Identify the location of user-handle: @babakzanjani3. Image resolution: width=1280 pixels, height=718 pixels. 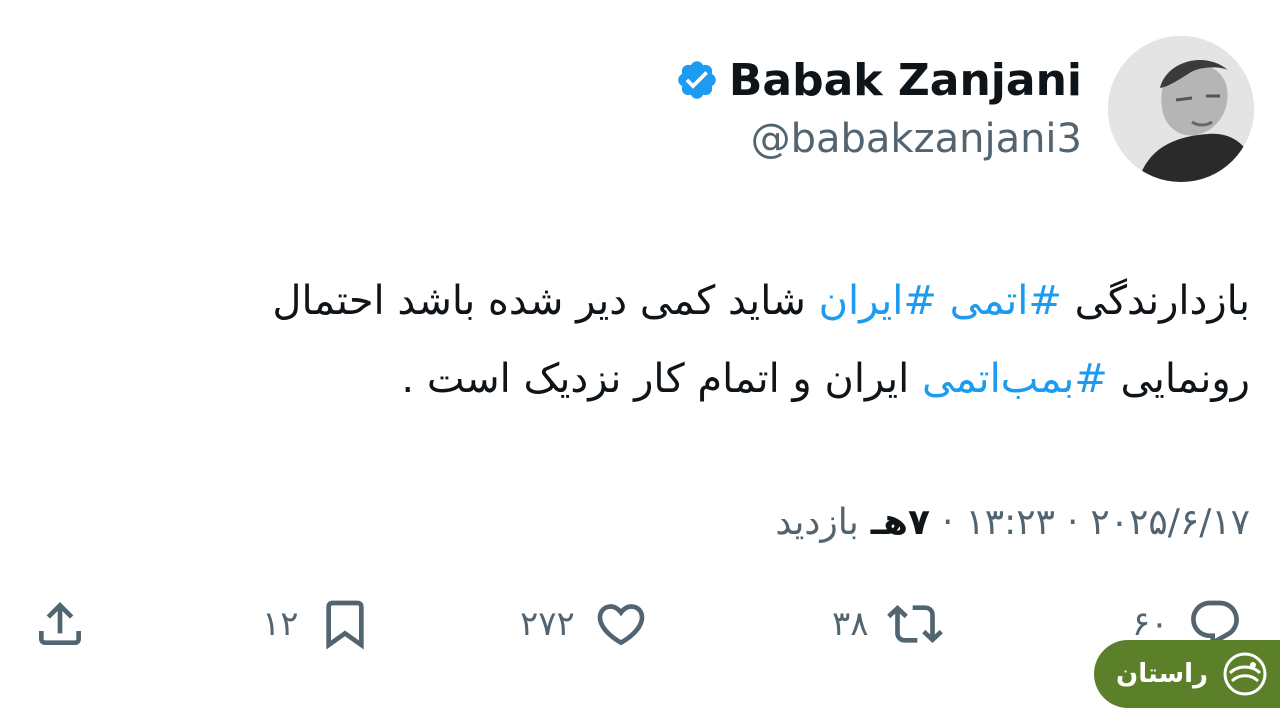
(916, 139).